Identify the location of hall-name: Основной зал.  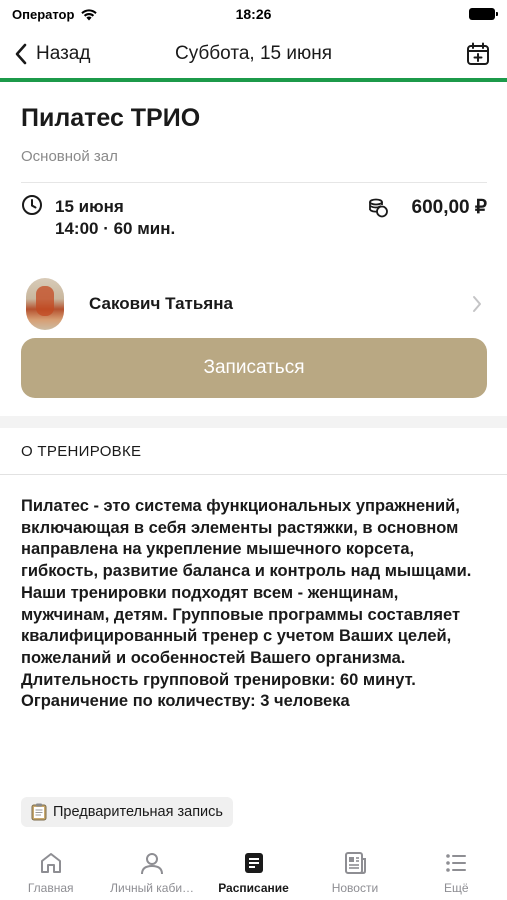
(69, 156).